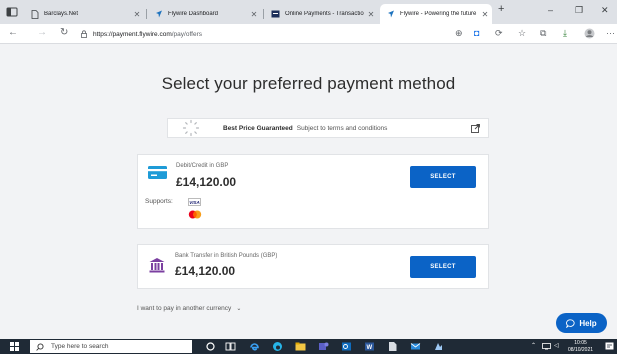 This screenshot has height=354, width=617. Describe the element at coordinates (157, 265) in the screenshot. I see `bank-icon` at that location.